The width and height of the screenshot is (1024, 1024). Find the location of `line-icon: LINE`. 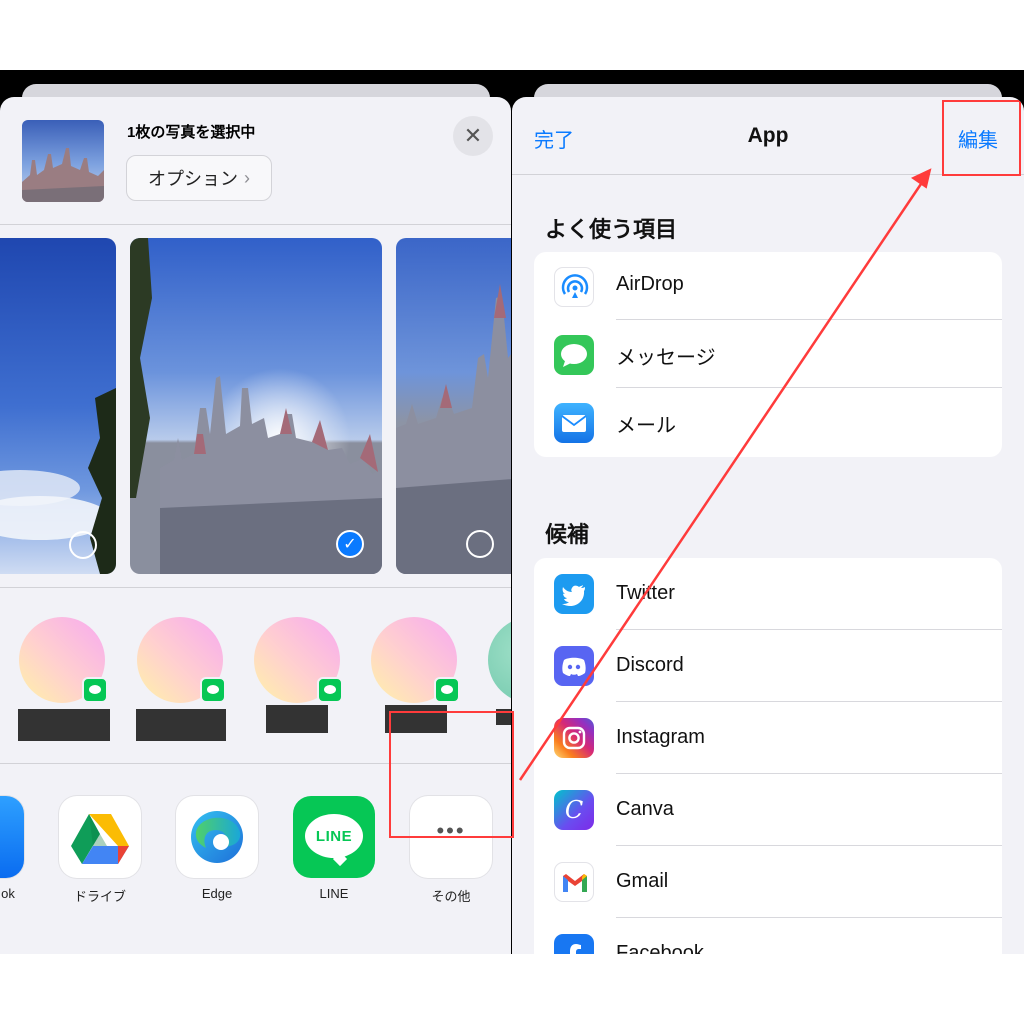

line-icon: LINE is located at coordinates (334, 836).